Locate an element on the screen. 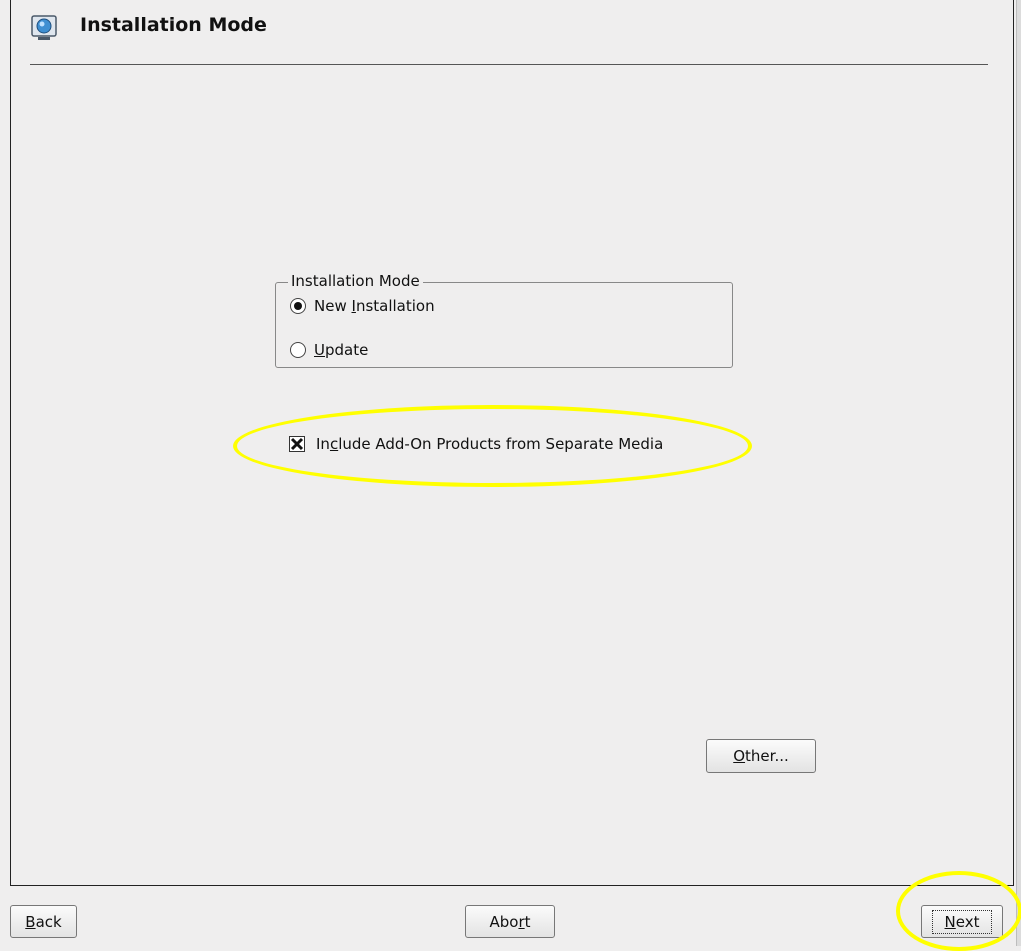  next-button: Next is located at coordinates (962, 921).